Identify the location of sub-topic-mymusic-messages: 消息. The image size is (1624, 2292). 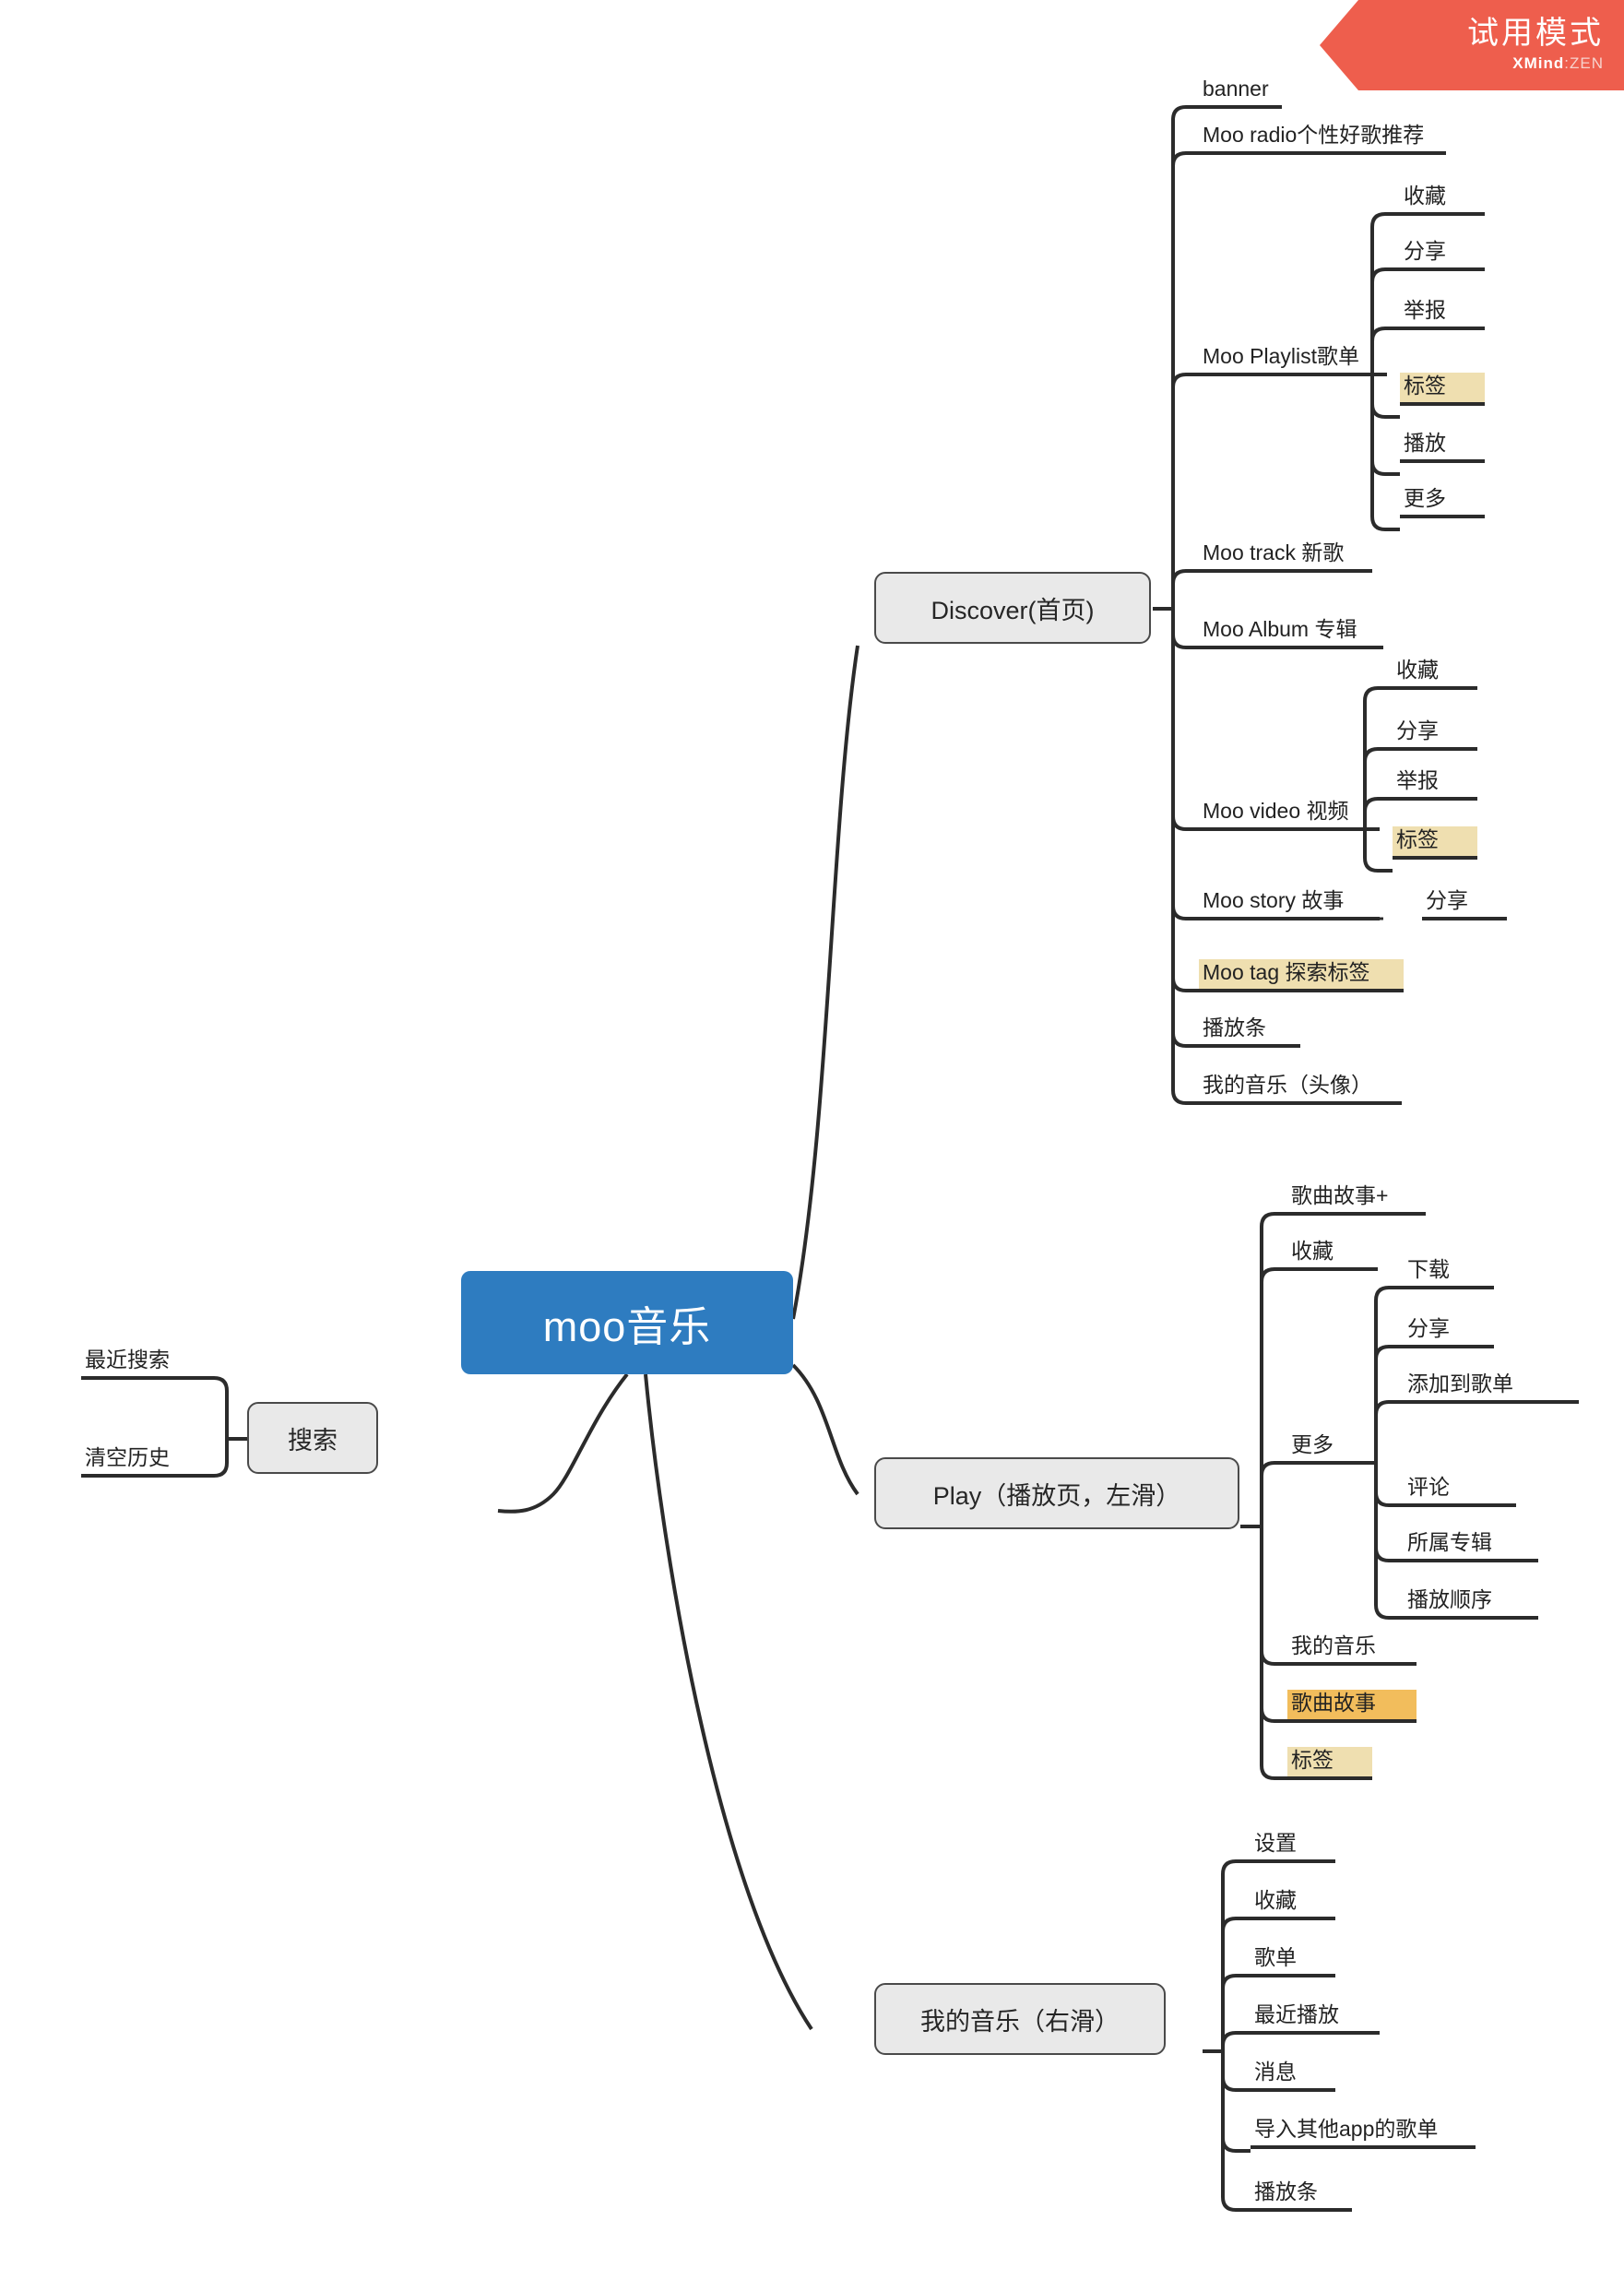
(1293, 2075).